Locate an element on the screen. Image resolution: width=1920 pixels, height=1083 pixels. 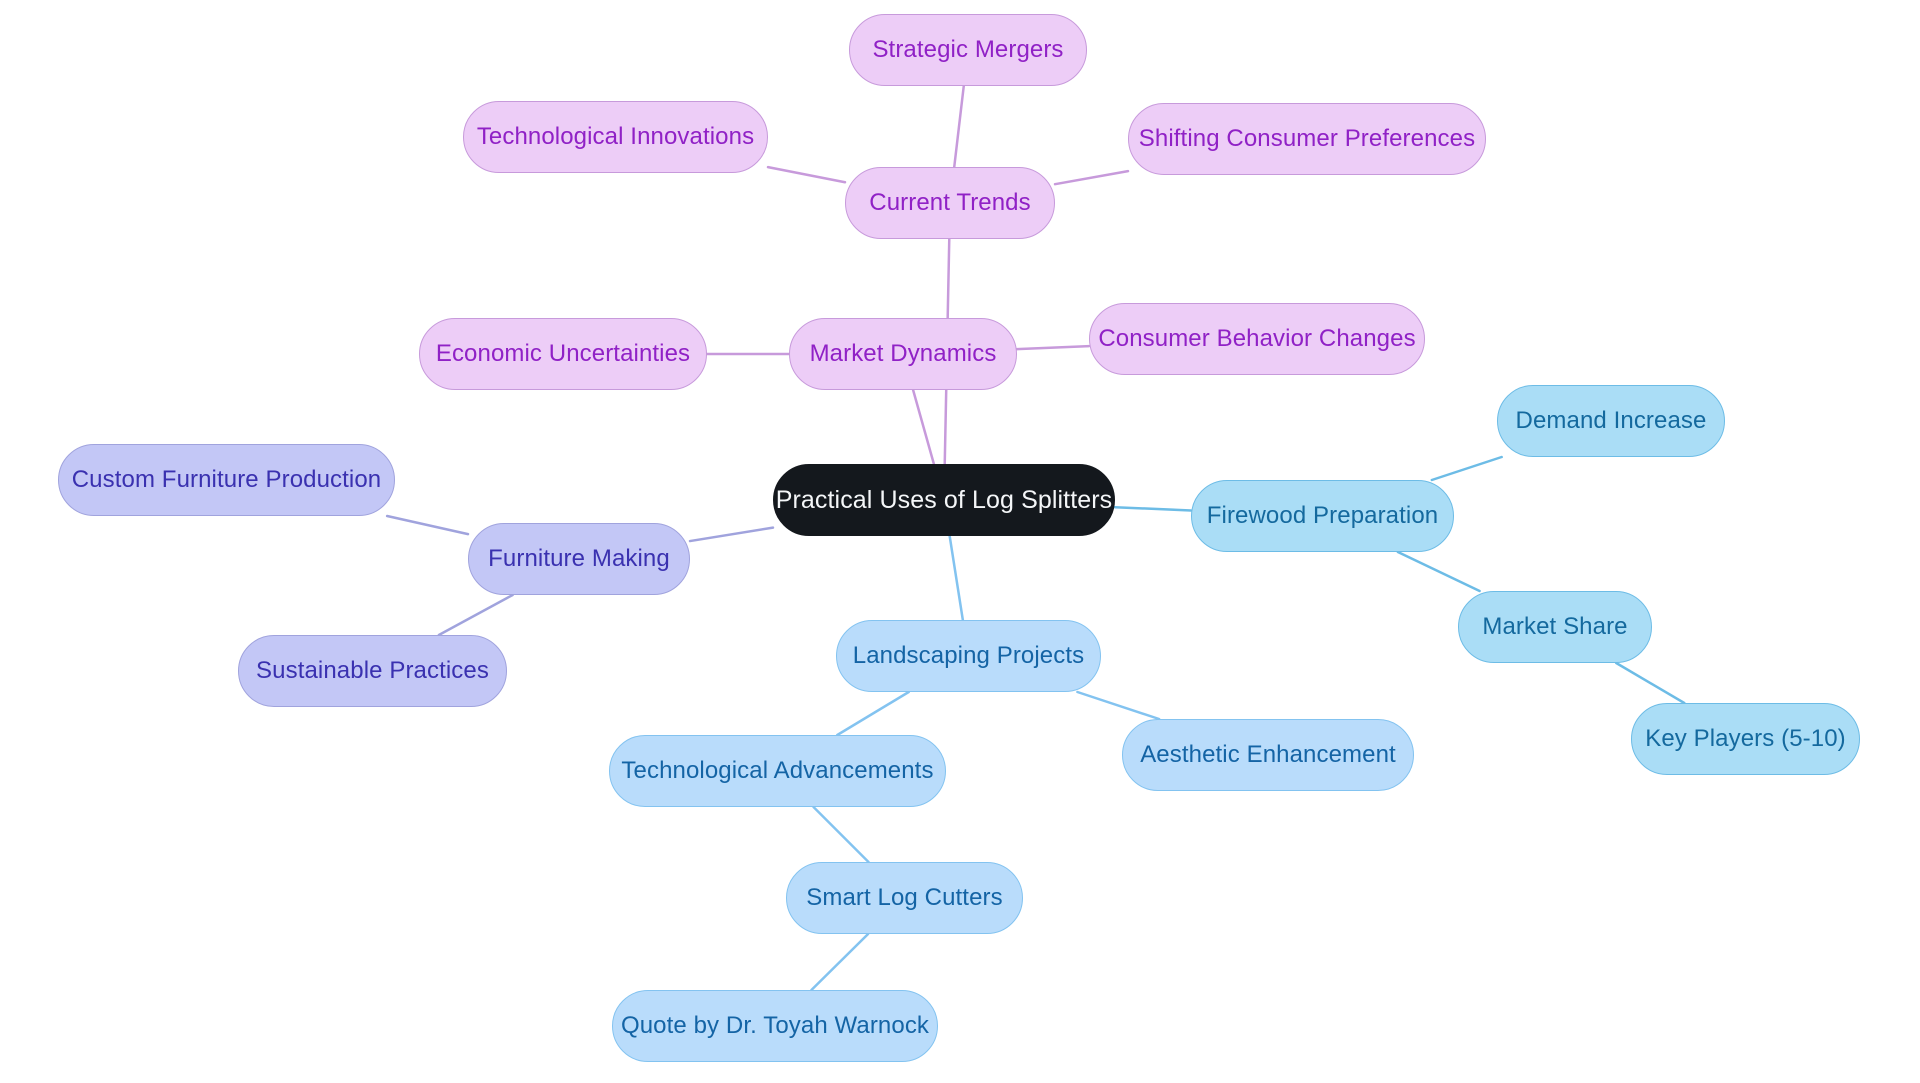
mindmap-edge-root-to-firewood_preparation is located at coordinates (1153, 508).